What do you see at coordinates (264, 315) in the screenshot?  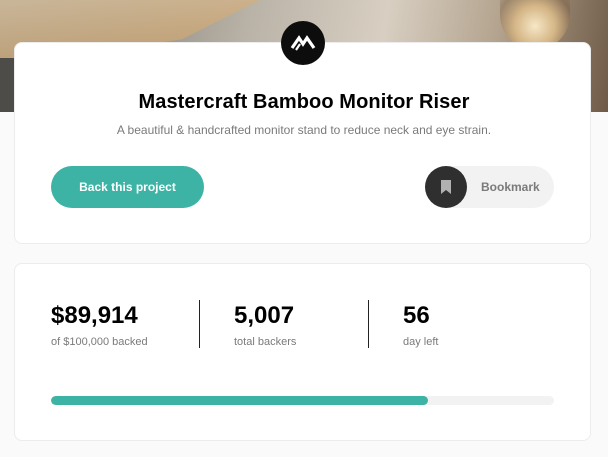 I see `stat-backers-count: 5,007` at bounding box center [264, 315].